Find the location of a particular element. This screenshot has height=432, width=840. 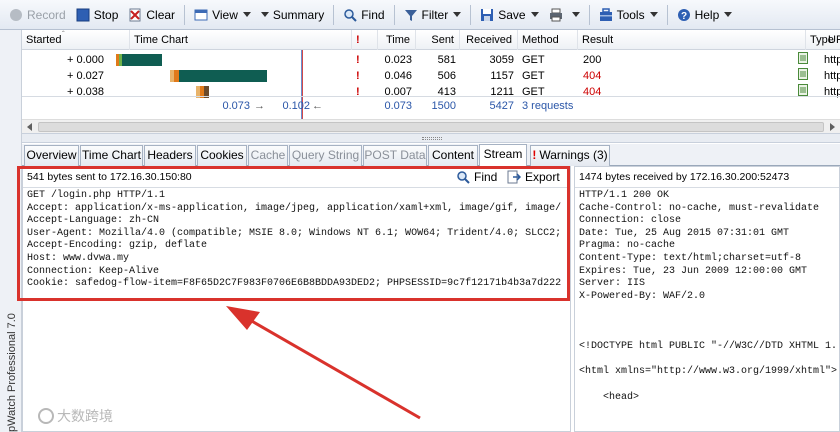

stop-icon is located at coordinates (83, 15).